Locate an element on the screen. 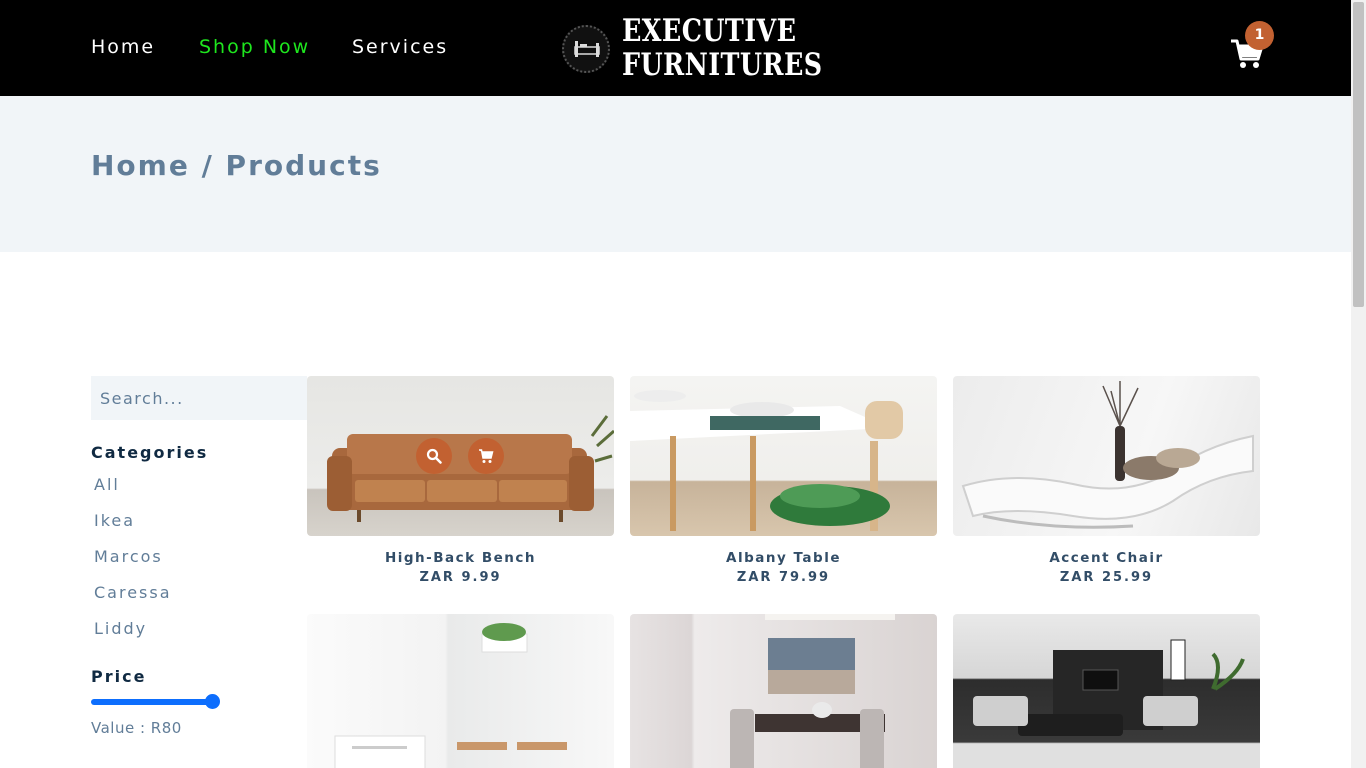 The width and height of the screenshot is (1366, 768). search-input is located at coordinates (199, 398).